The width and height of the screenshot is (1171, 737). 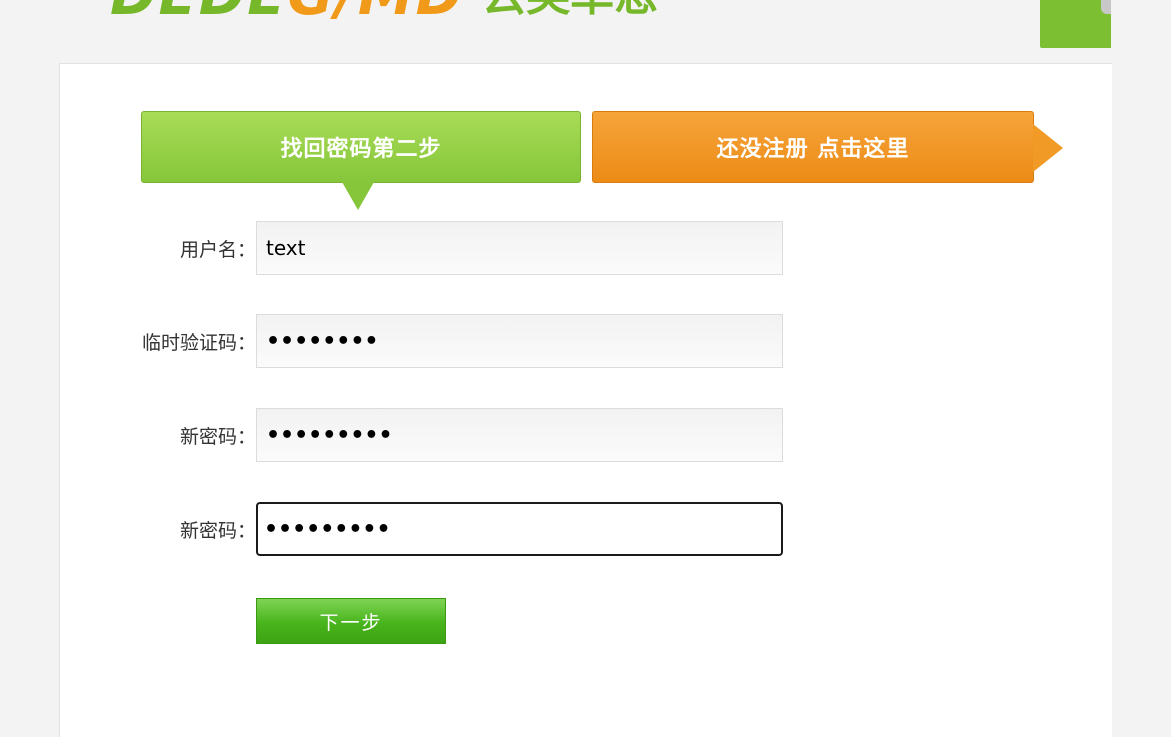 I want to click on username-row: 用户名： text, so click(x=421, y=248).